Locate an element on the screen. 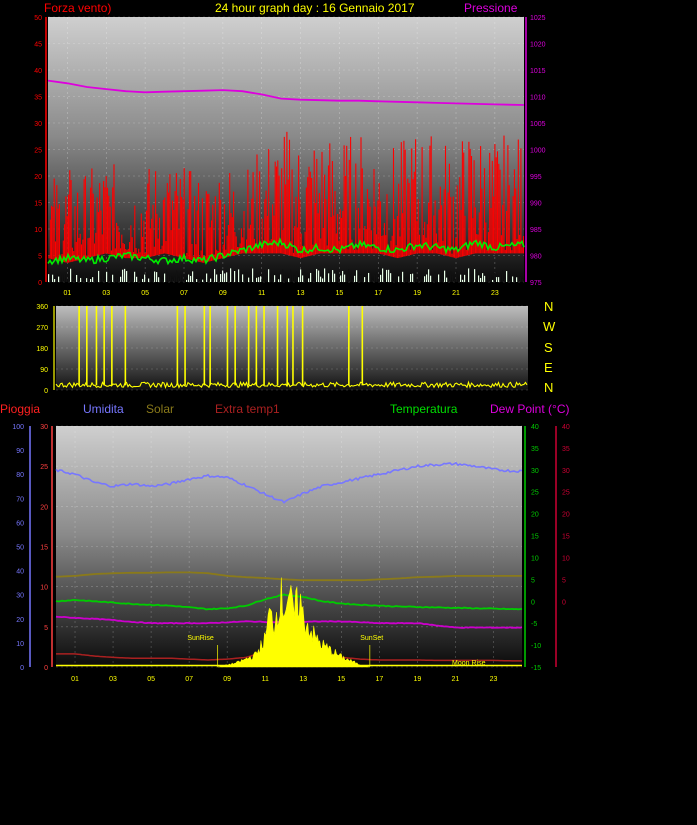  x-tick-label: 13 is located at coordinates (301, 293).